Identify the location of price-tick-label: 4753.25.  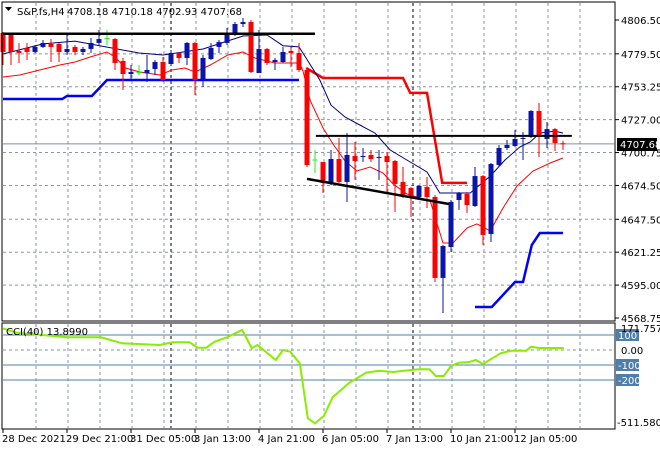
(640, 88).